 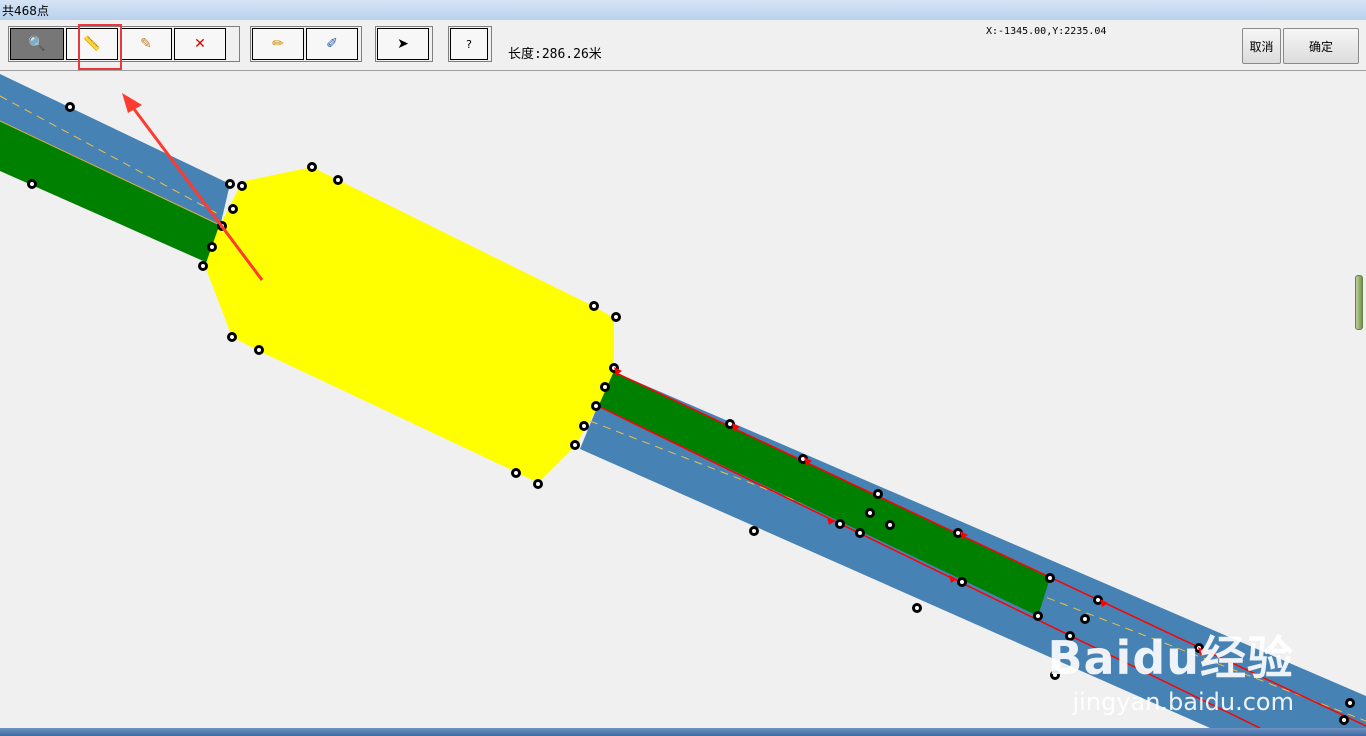 I want to click on scrollbar-thumb, so click(x=1359, y=302).